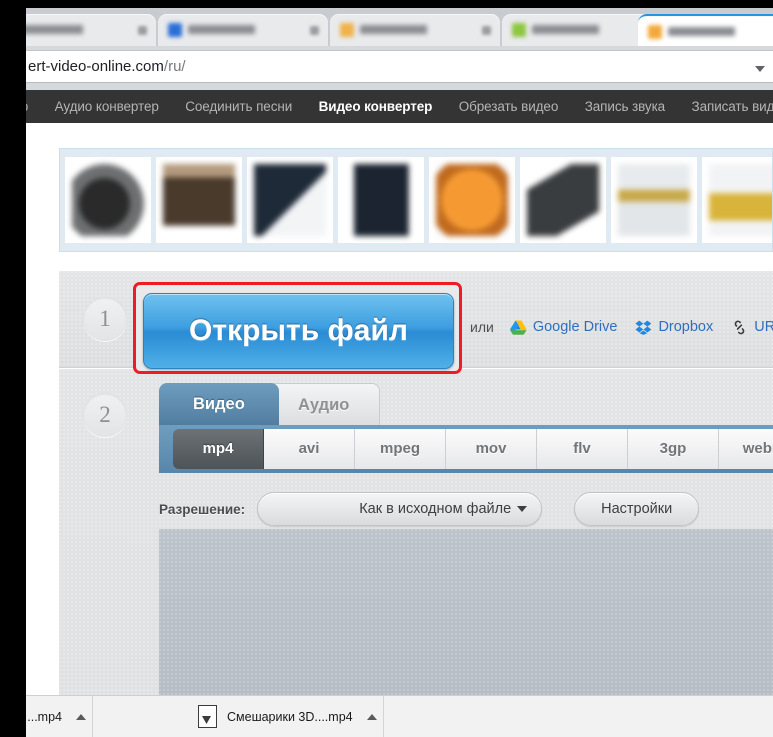  I want to click on download-item: арики 3D....mp4, so click(59, 716).